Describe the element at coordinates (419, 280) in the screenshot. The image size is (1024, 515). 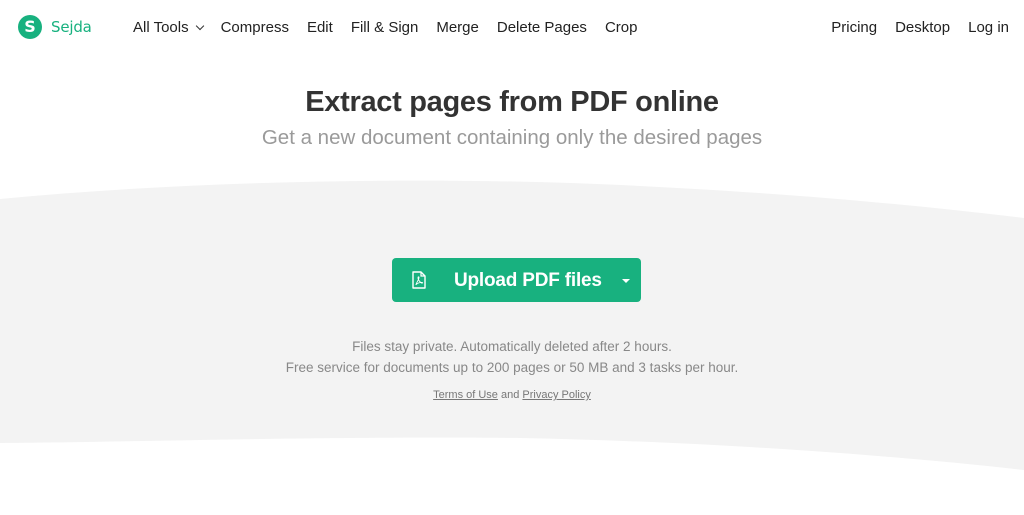
I see `pdf-file-icon` at that location.